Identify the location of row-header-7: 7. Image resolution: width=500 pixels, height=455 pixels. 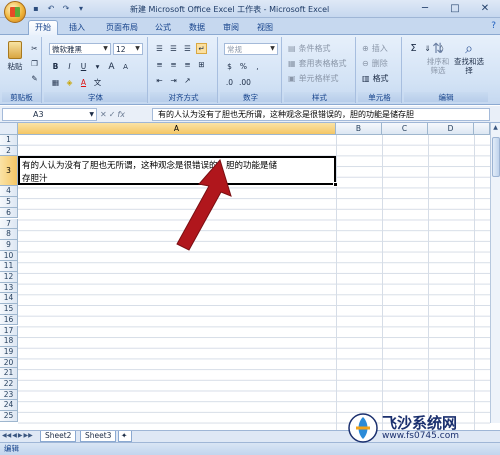
(9, 224).